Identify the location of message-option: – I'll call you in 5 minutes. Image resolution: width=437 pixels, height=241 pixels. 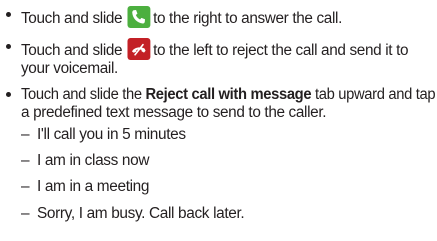
(103, 135).